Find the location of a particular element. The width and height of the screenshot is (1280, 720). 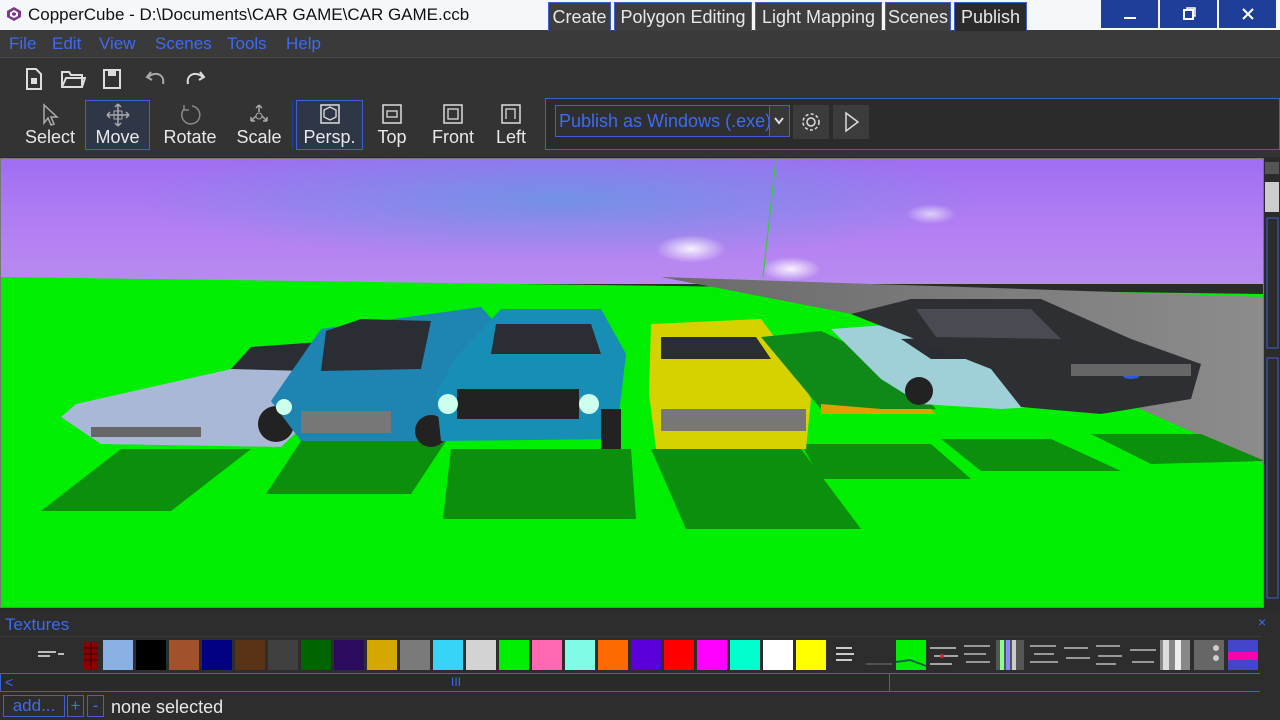

dropdown-button is located at coordinates (779, 121).